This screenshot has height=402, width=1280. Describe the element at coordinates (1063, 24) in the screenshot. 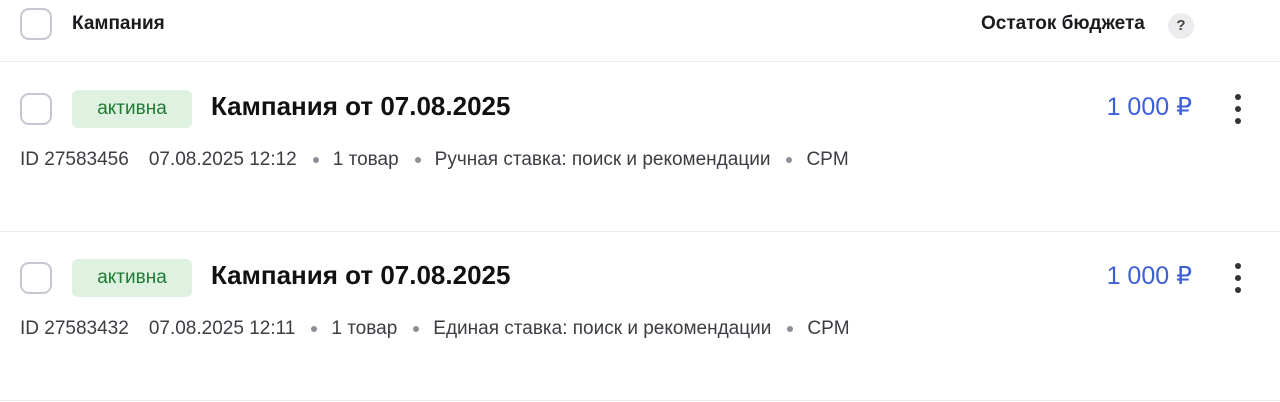

I see `budget-column-header: Остаток бюджета` at that location.